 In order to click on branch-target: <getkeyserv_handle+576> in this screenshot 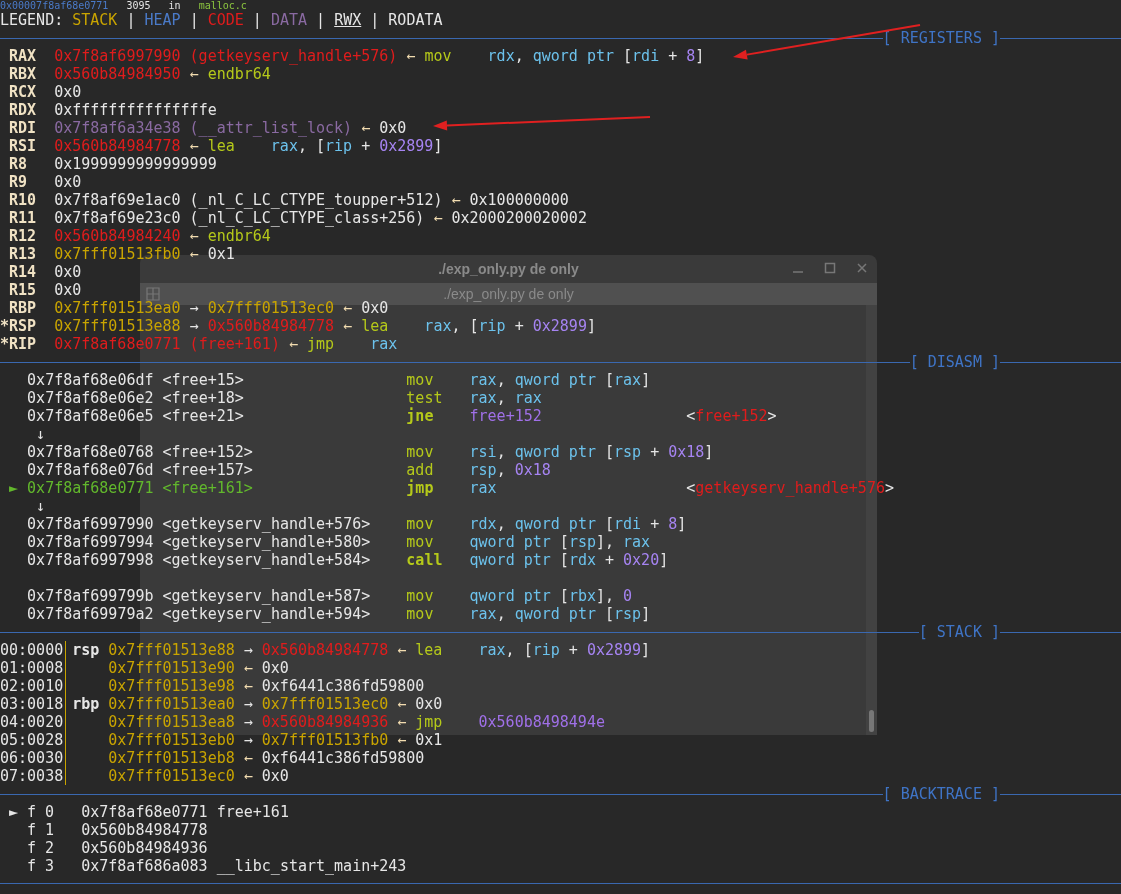, I will do `click(790, 488)`.